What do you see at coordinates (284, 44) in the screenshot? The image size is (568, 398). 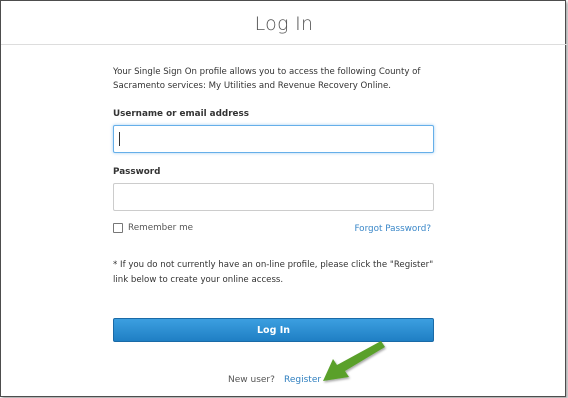 I see `title-divider` at bounding box center [284, 44].